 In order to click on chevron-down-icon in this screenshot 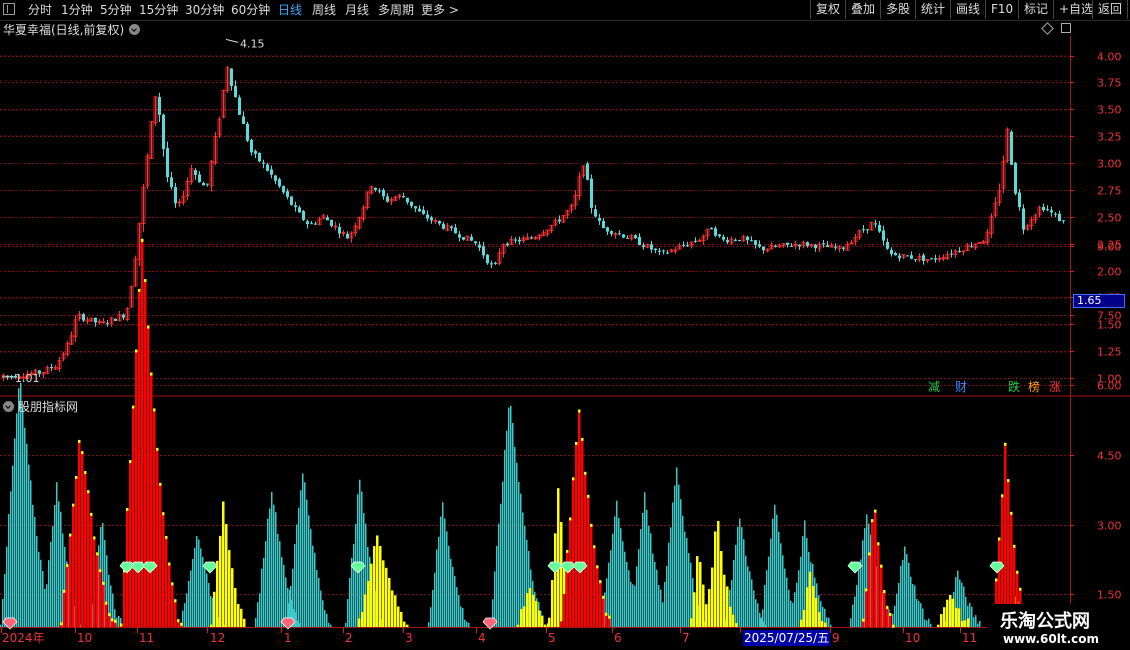, I will do `click(8, 406)`.